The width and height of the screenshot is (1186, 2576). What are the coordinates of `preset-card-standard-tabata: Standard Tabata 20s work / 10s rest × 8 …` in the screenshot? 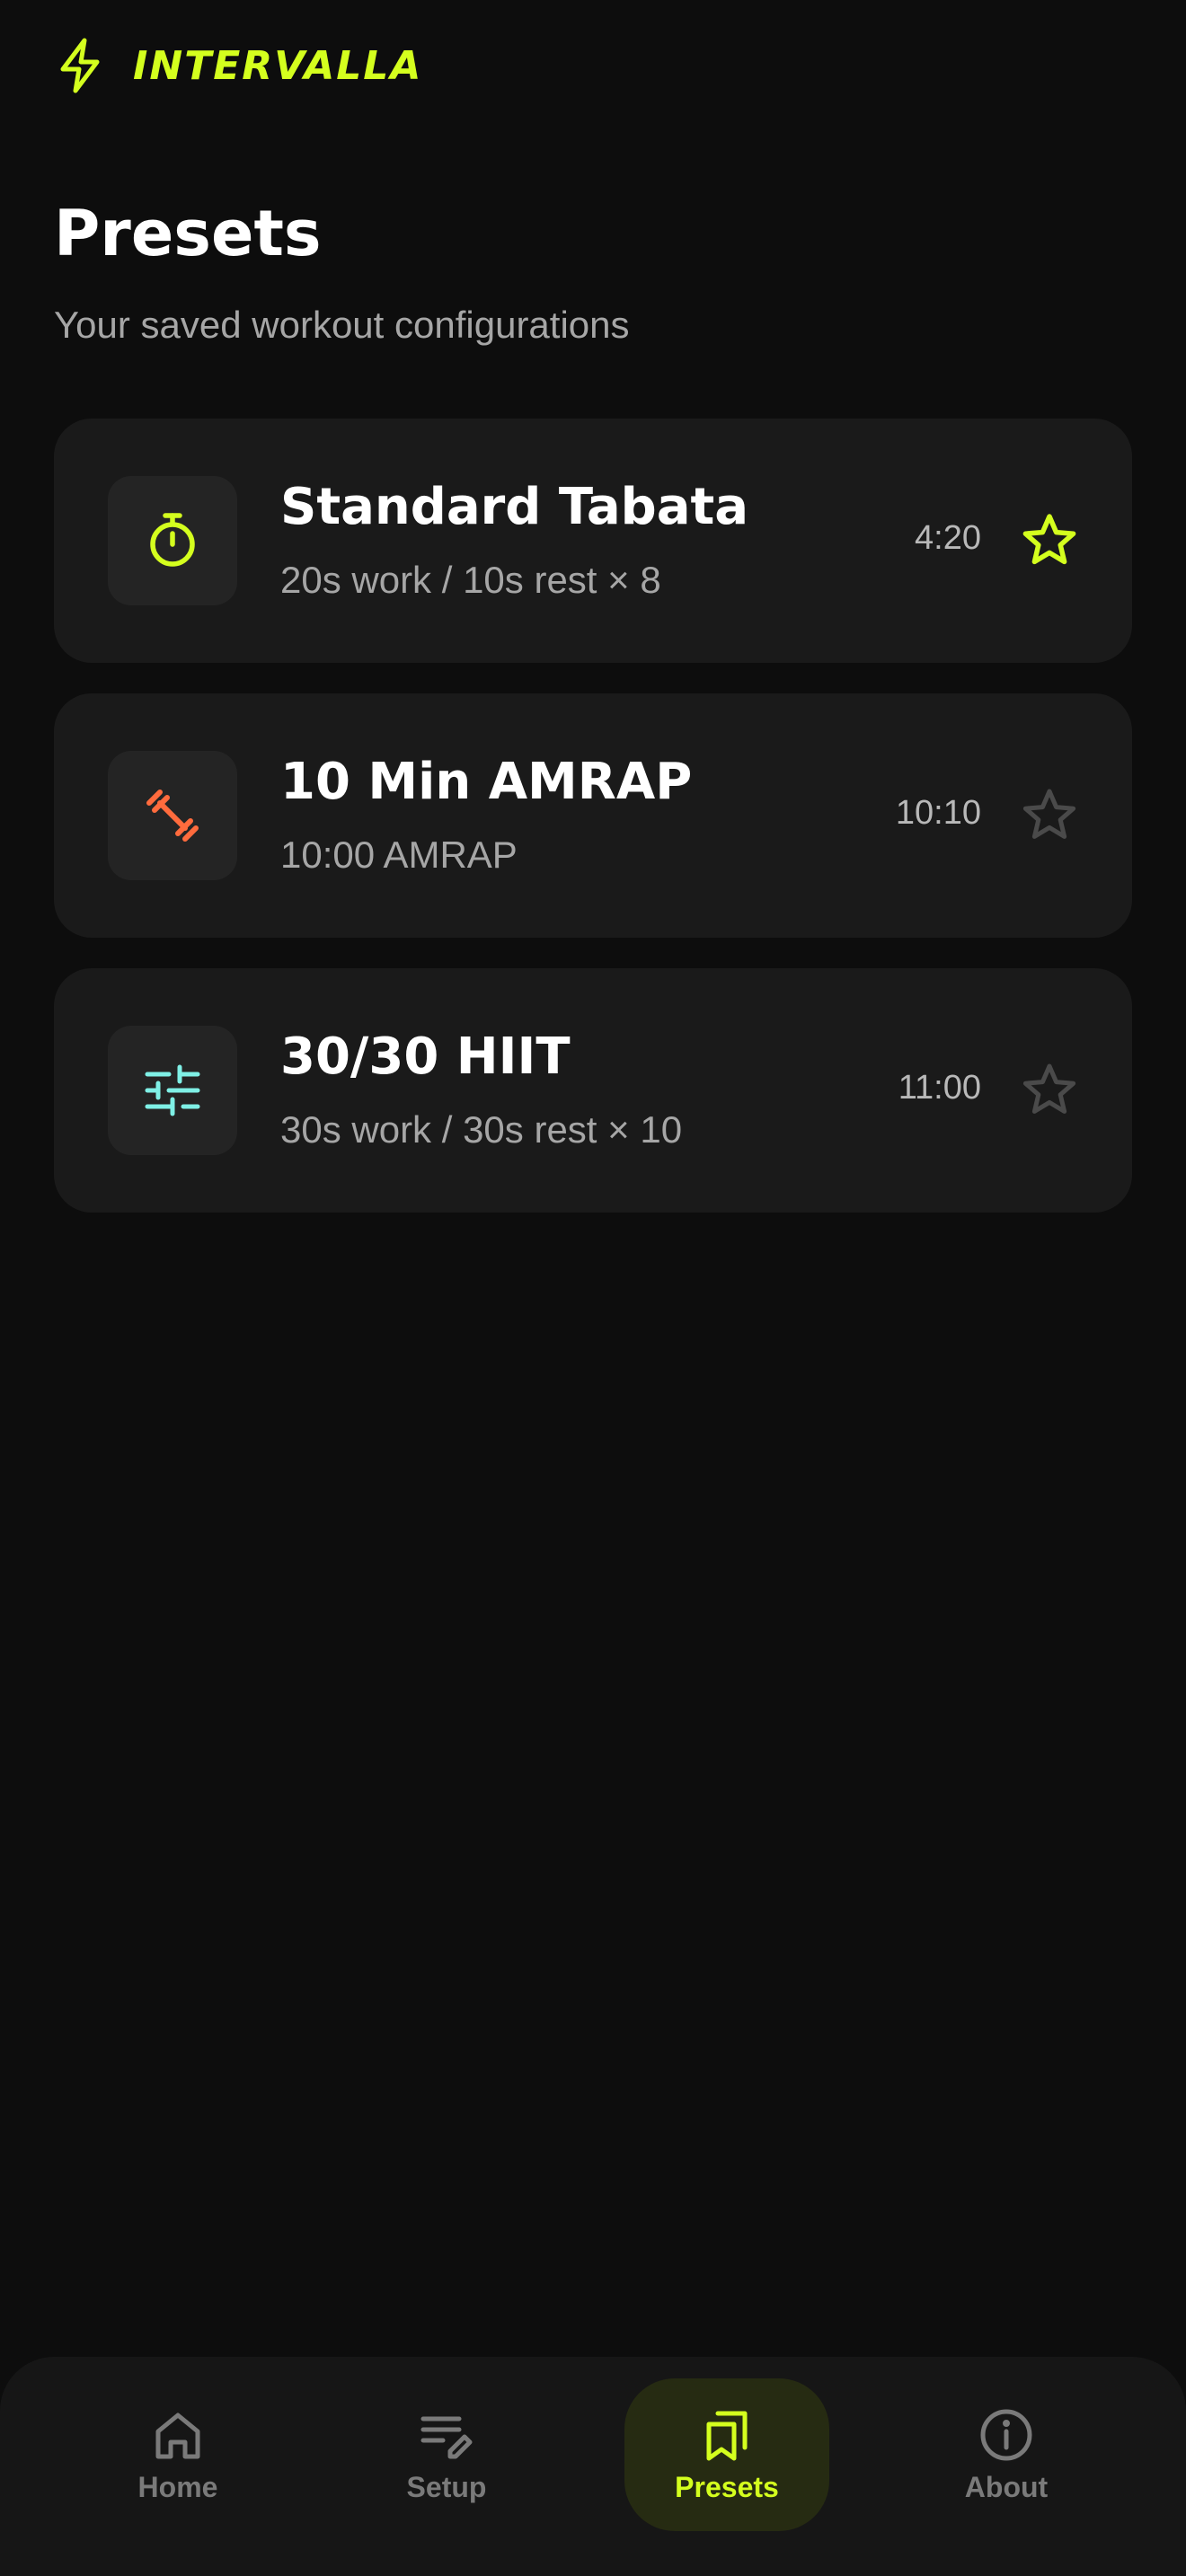 It's located at (593, 541).